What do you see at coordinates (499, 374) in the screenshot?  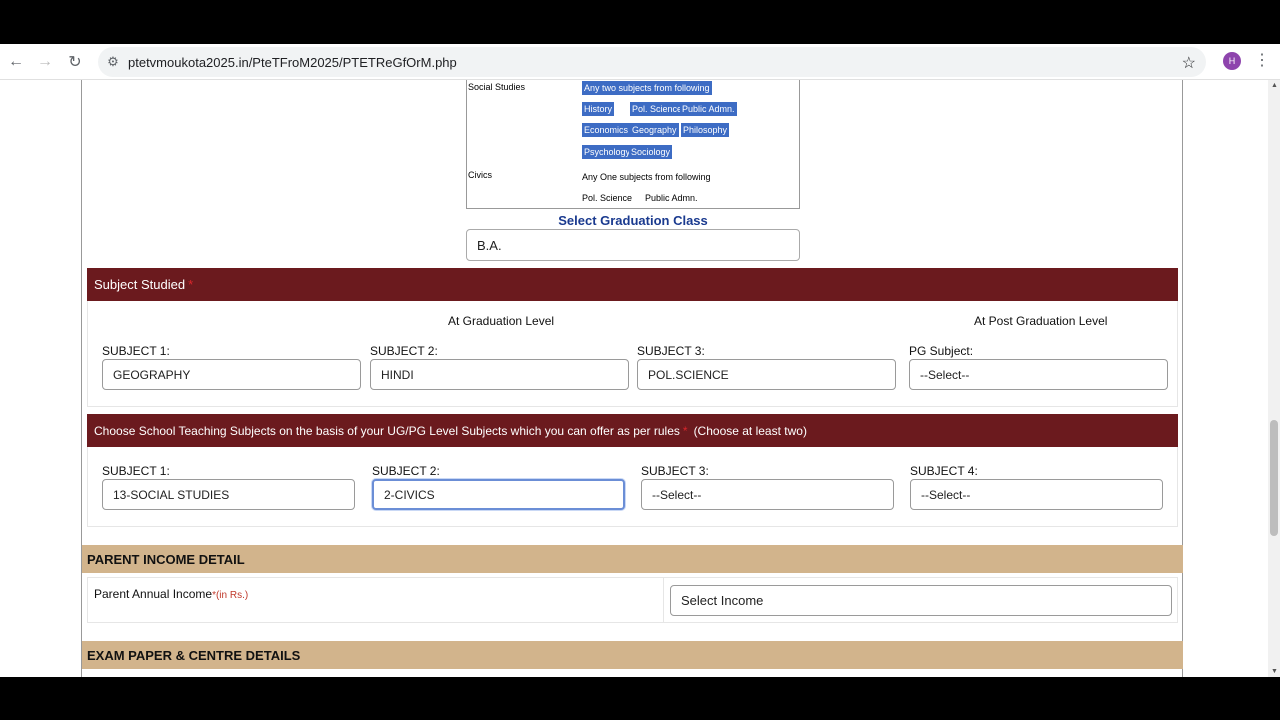 I see `grad-subject2-select: HINDI` at bounding box center [499, 374].